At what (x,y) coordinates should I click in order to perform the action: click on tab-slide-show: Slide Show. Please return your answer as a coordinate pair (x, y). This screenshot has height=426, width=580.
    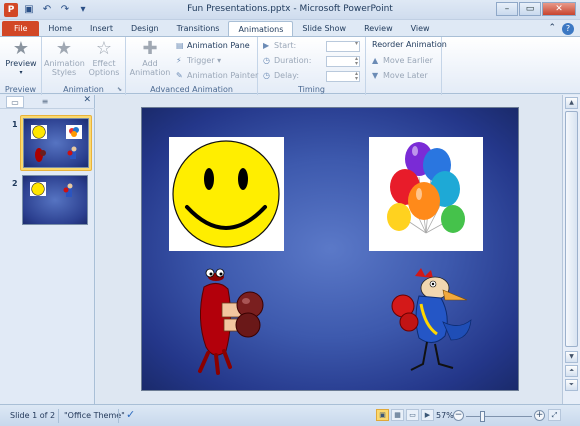
    Looking at the image, I should click on (324, 29).